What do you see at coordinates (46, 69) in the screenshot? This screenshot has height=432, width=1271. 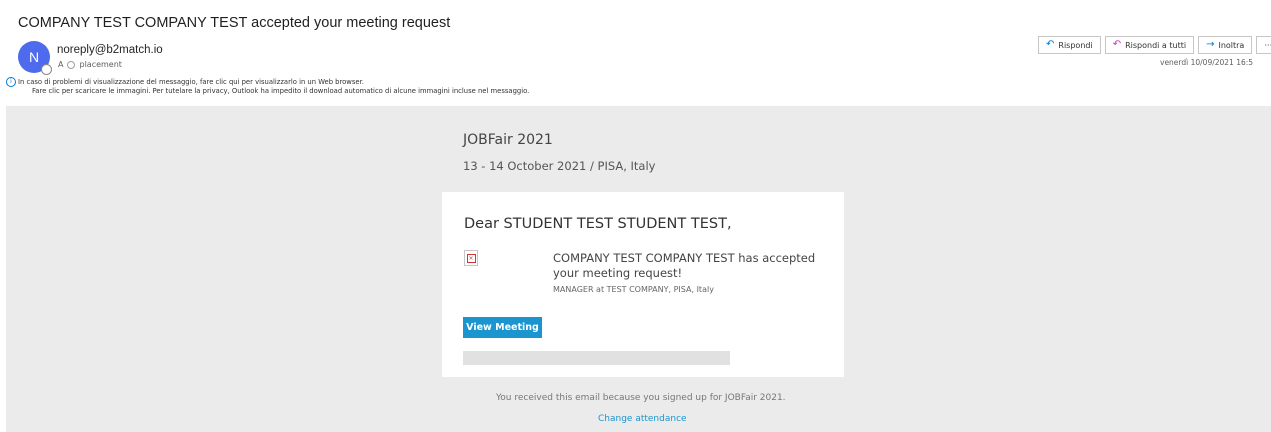 I see `presence-icon` at bounding box center [46, 69].